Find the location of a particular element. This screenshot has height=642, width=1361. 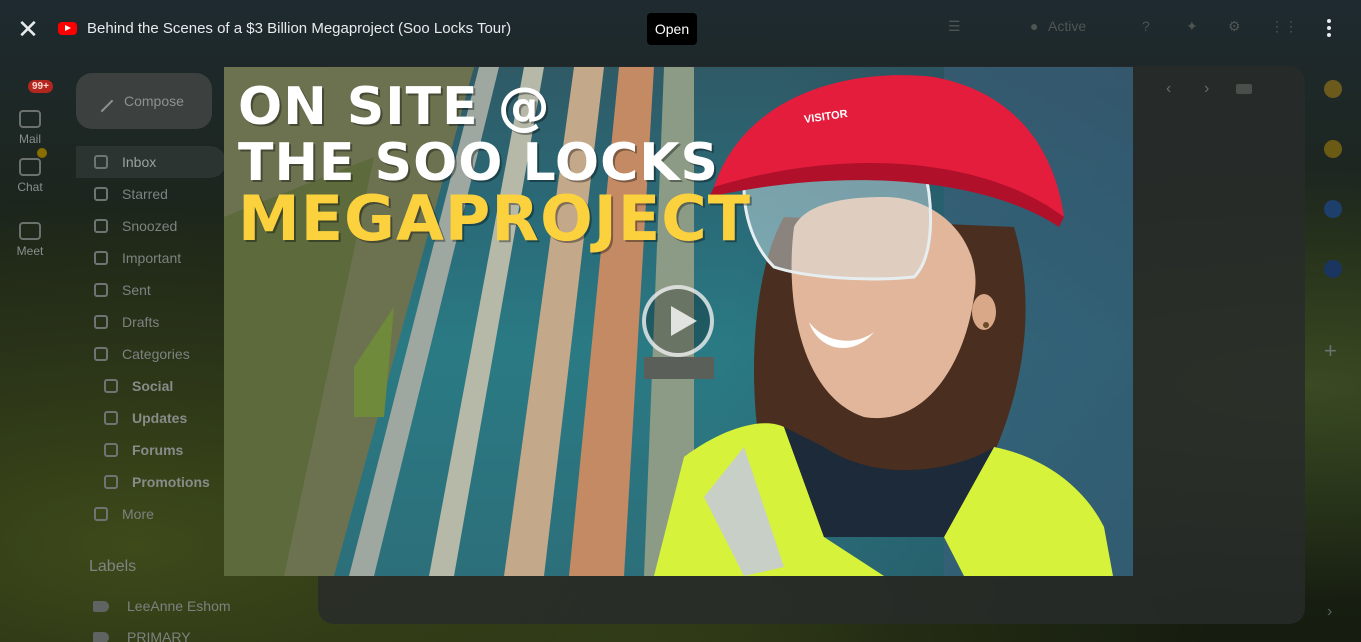

nav-drafts: Drafts is located at coordinates (151, 322).